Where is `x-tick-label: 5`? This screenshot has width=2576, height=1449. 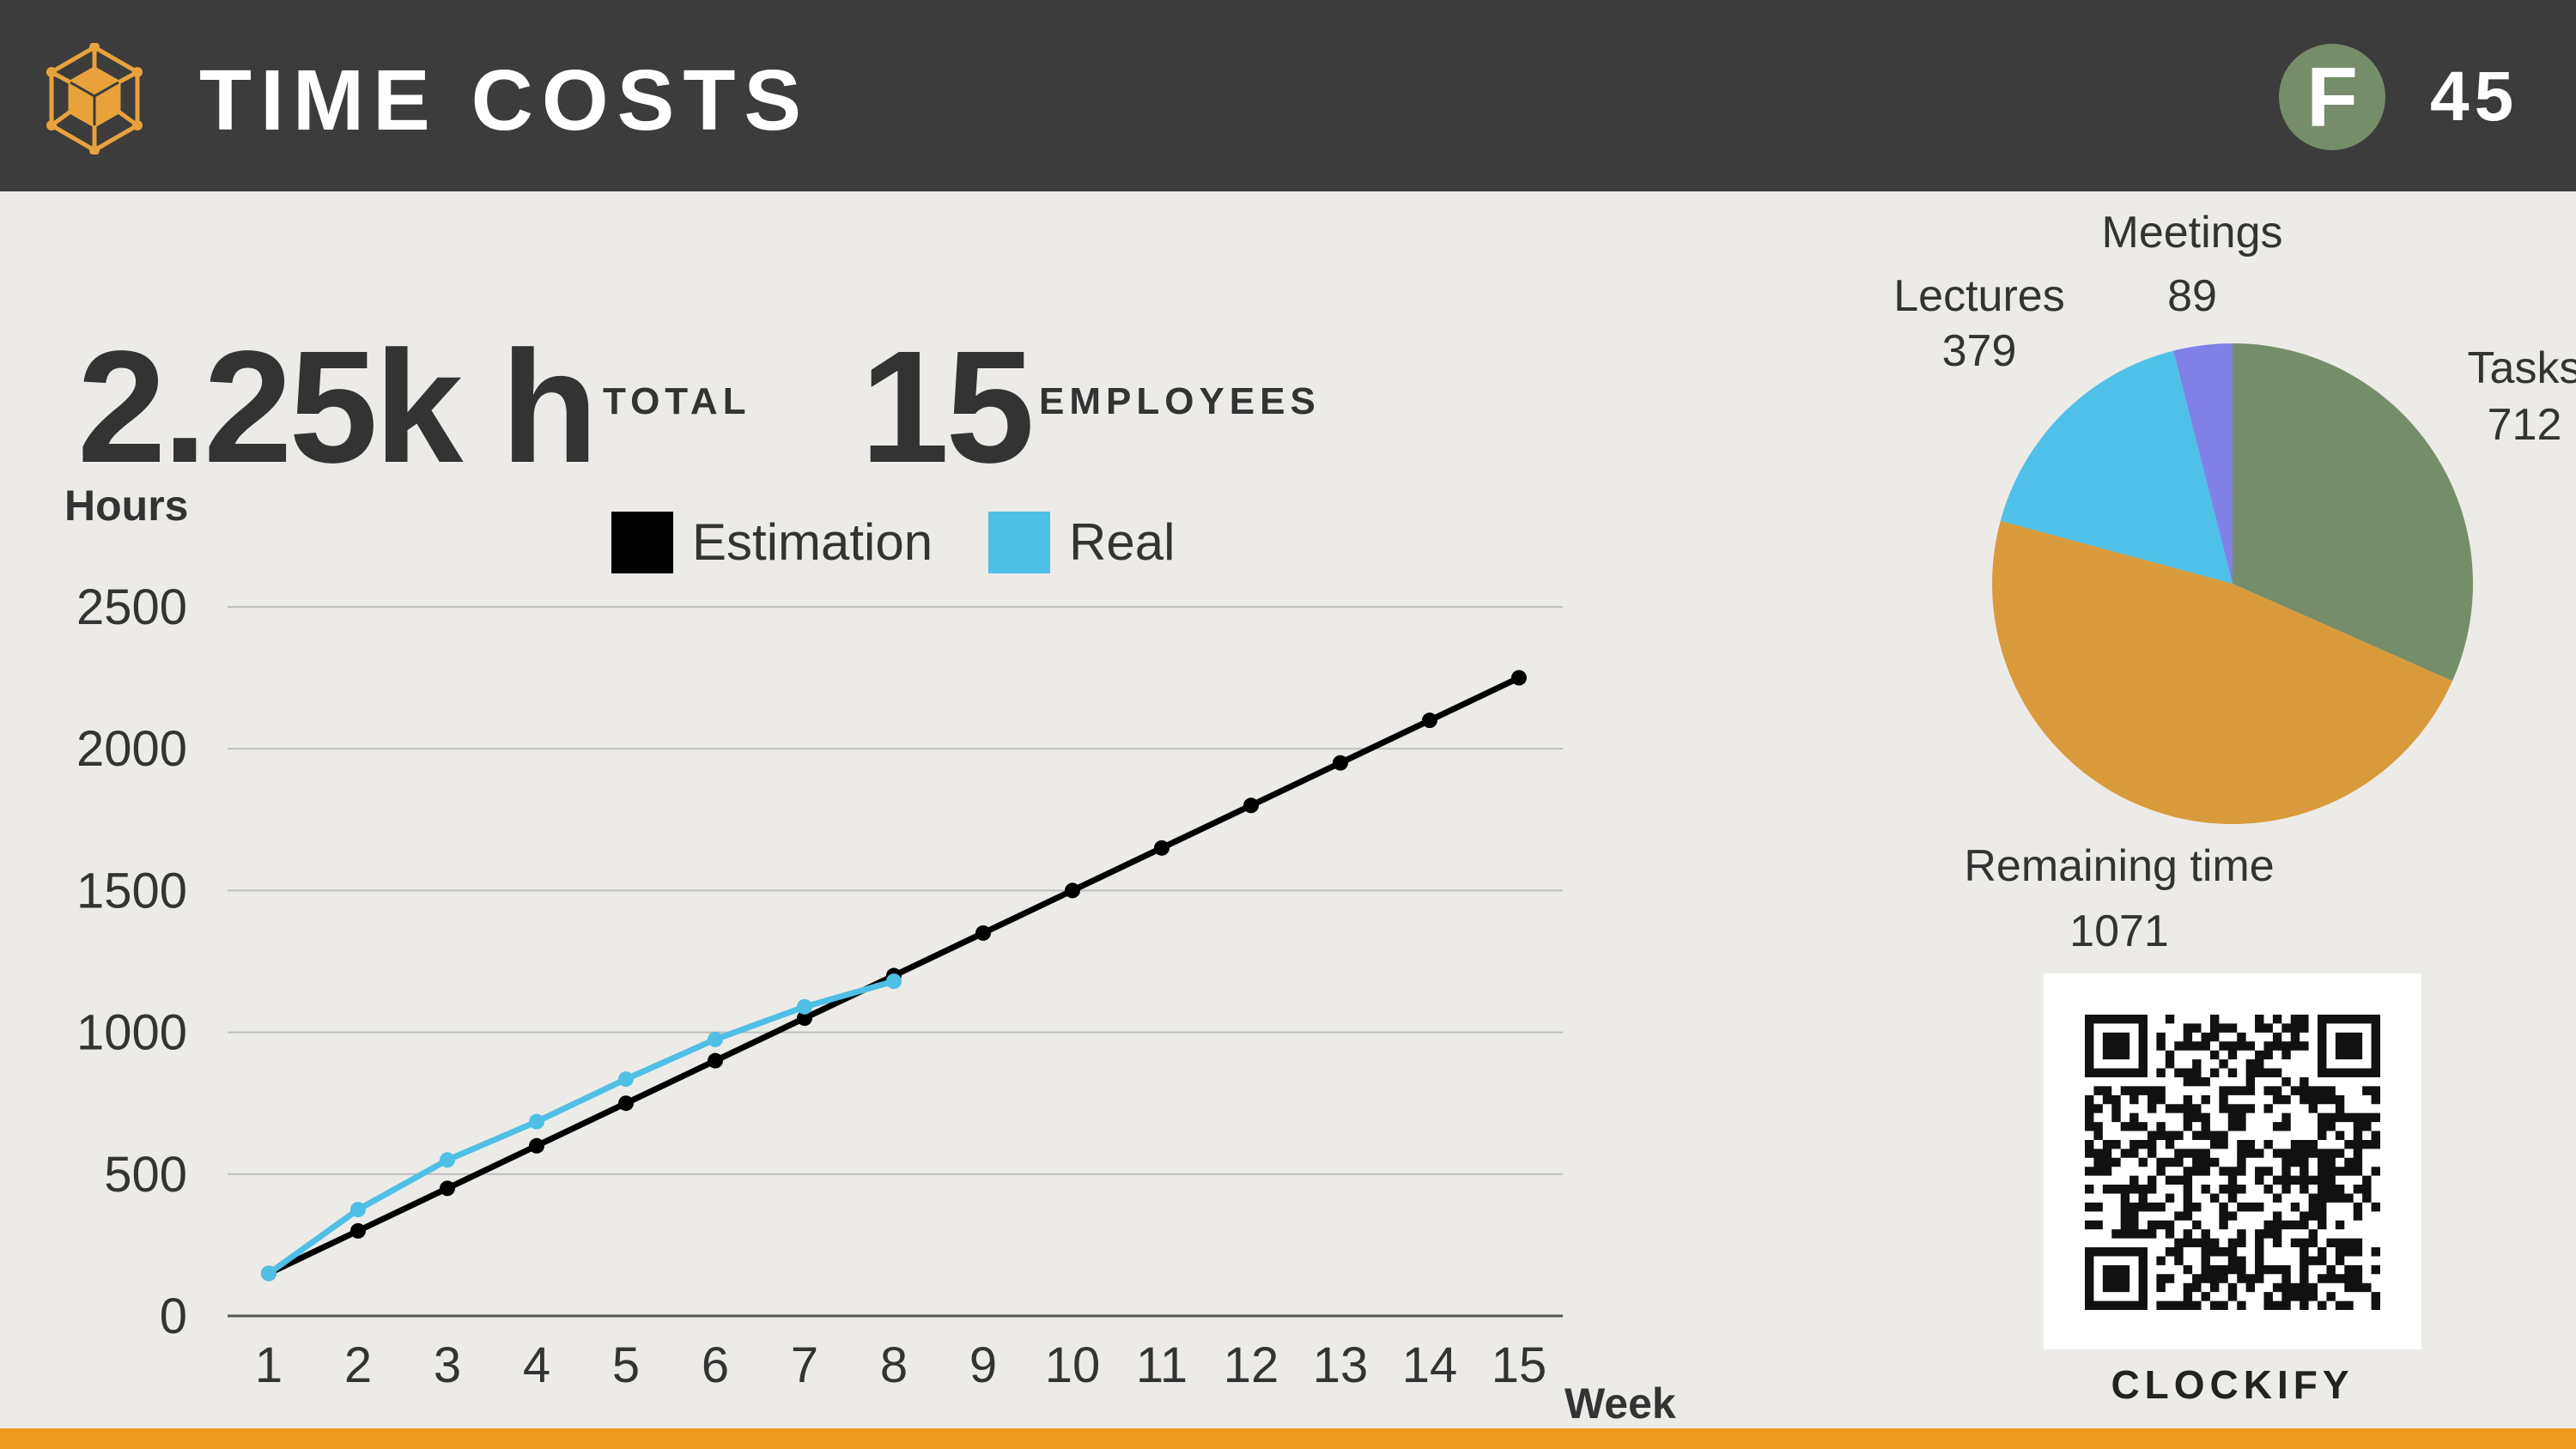 x-tick-label: 5 is located at coordinates (626, 1365).